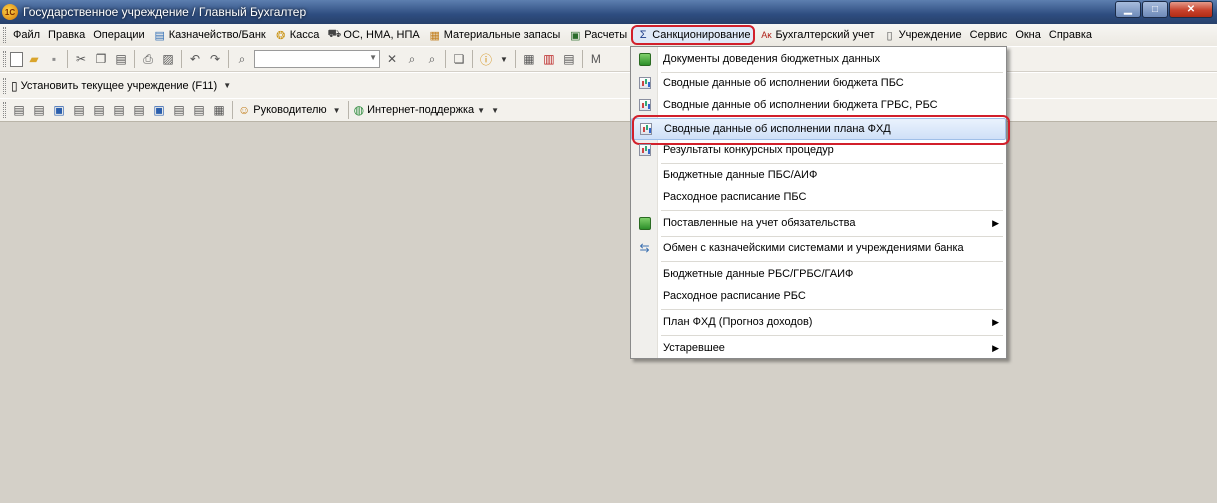  I want to click on clear-search-icon: ✕, so click(392, 59).